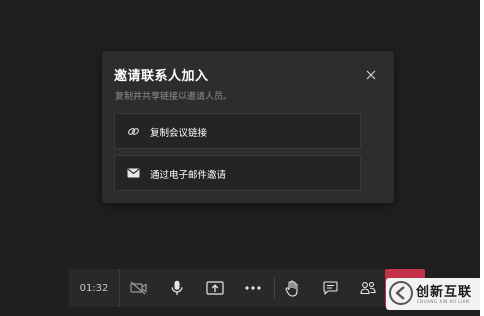  What do you see at coordinates (174, 97) in the screenshot?
I see `dialog-subtitle: 复制并共享链接以邀请人员。` at bounding box center [174, 97].